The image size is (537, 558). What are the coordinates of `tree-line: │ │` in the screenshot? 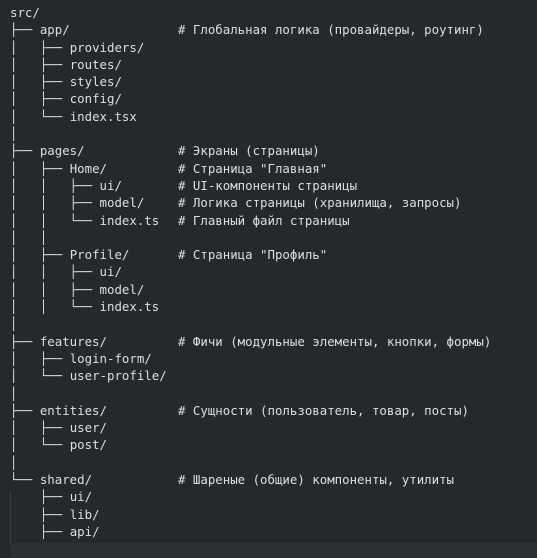 It's located at (88, 237).